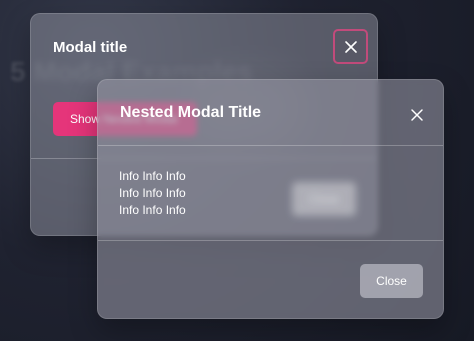 This screenshot has width=474, height=341. I want to click on nested-modal-footer-divider, so click(270, 240).